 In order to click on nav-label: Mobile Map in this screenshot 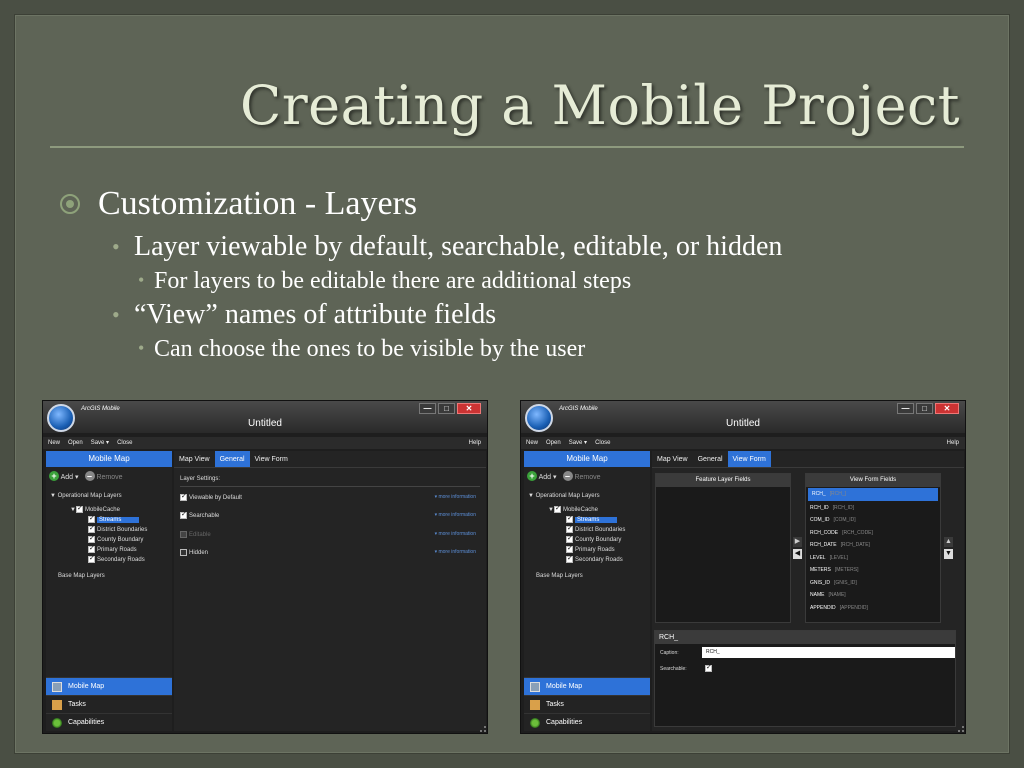, I will do `click(564, 686)`.